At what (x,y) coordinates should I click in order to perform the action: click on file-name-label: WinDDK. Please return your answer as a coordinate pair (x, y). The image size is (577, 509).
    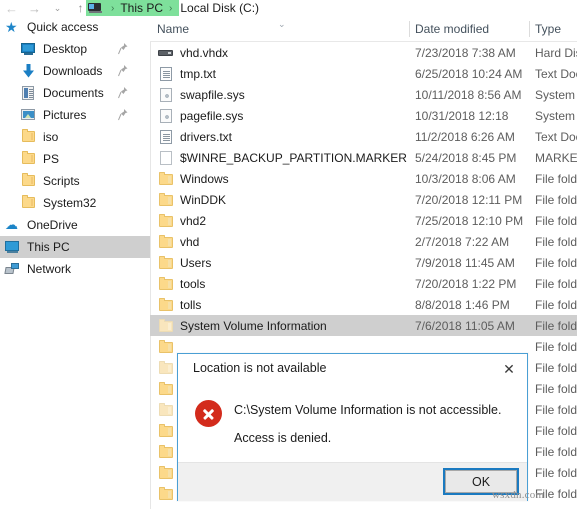
    Looking at the image, I should click on (203, 199).